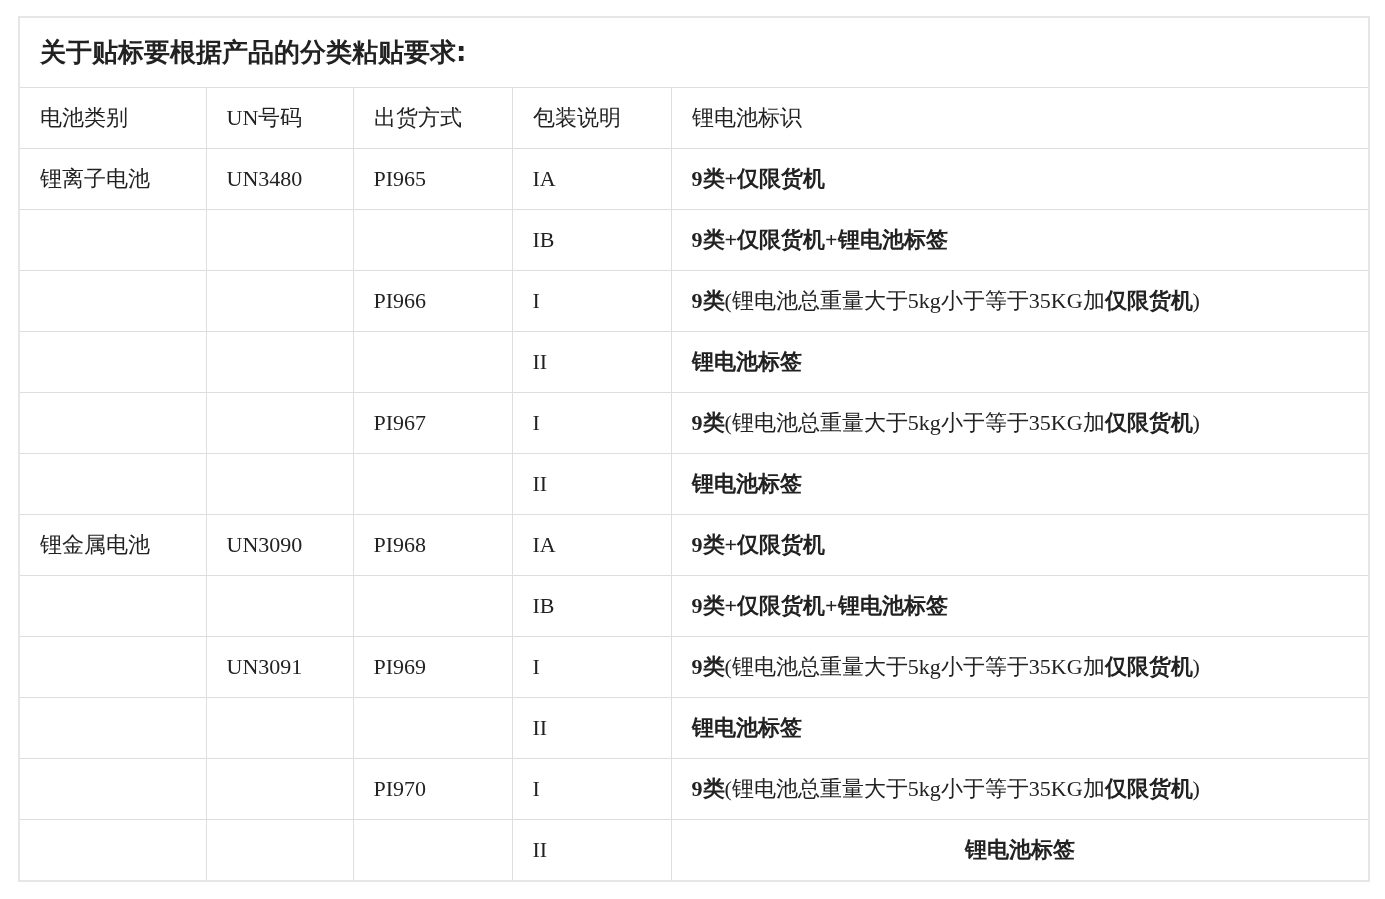 Image resolution: width=1385 pixels, height=899 pixels. Describe the element at coordinates (95, 178) in the screenshot. I see `table-cell: 锂离子电池` at that location.